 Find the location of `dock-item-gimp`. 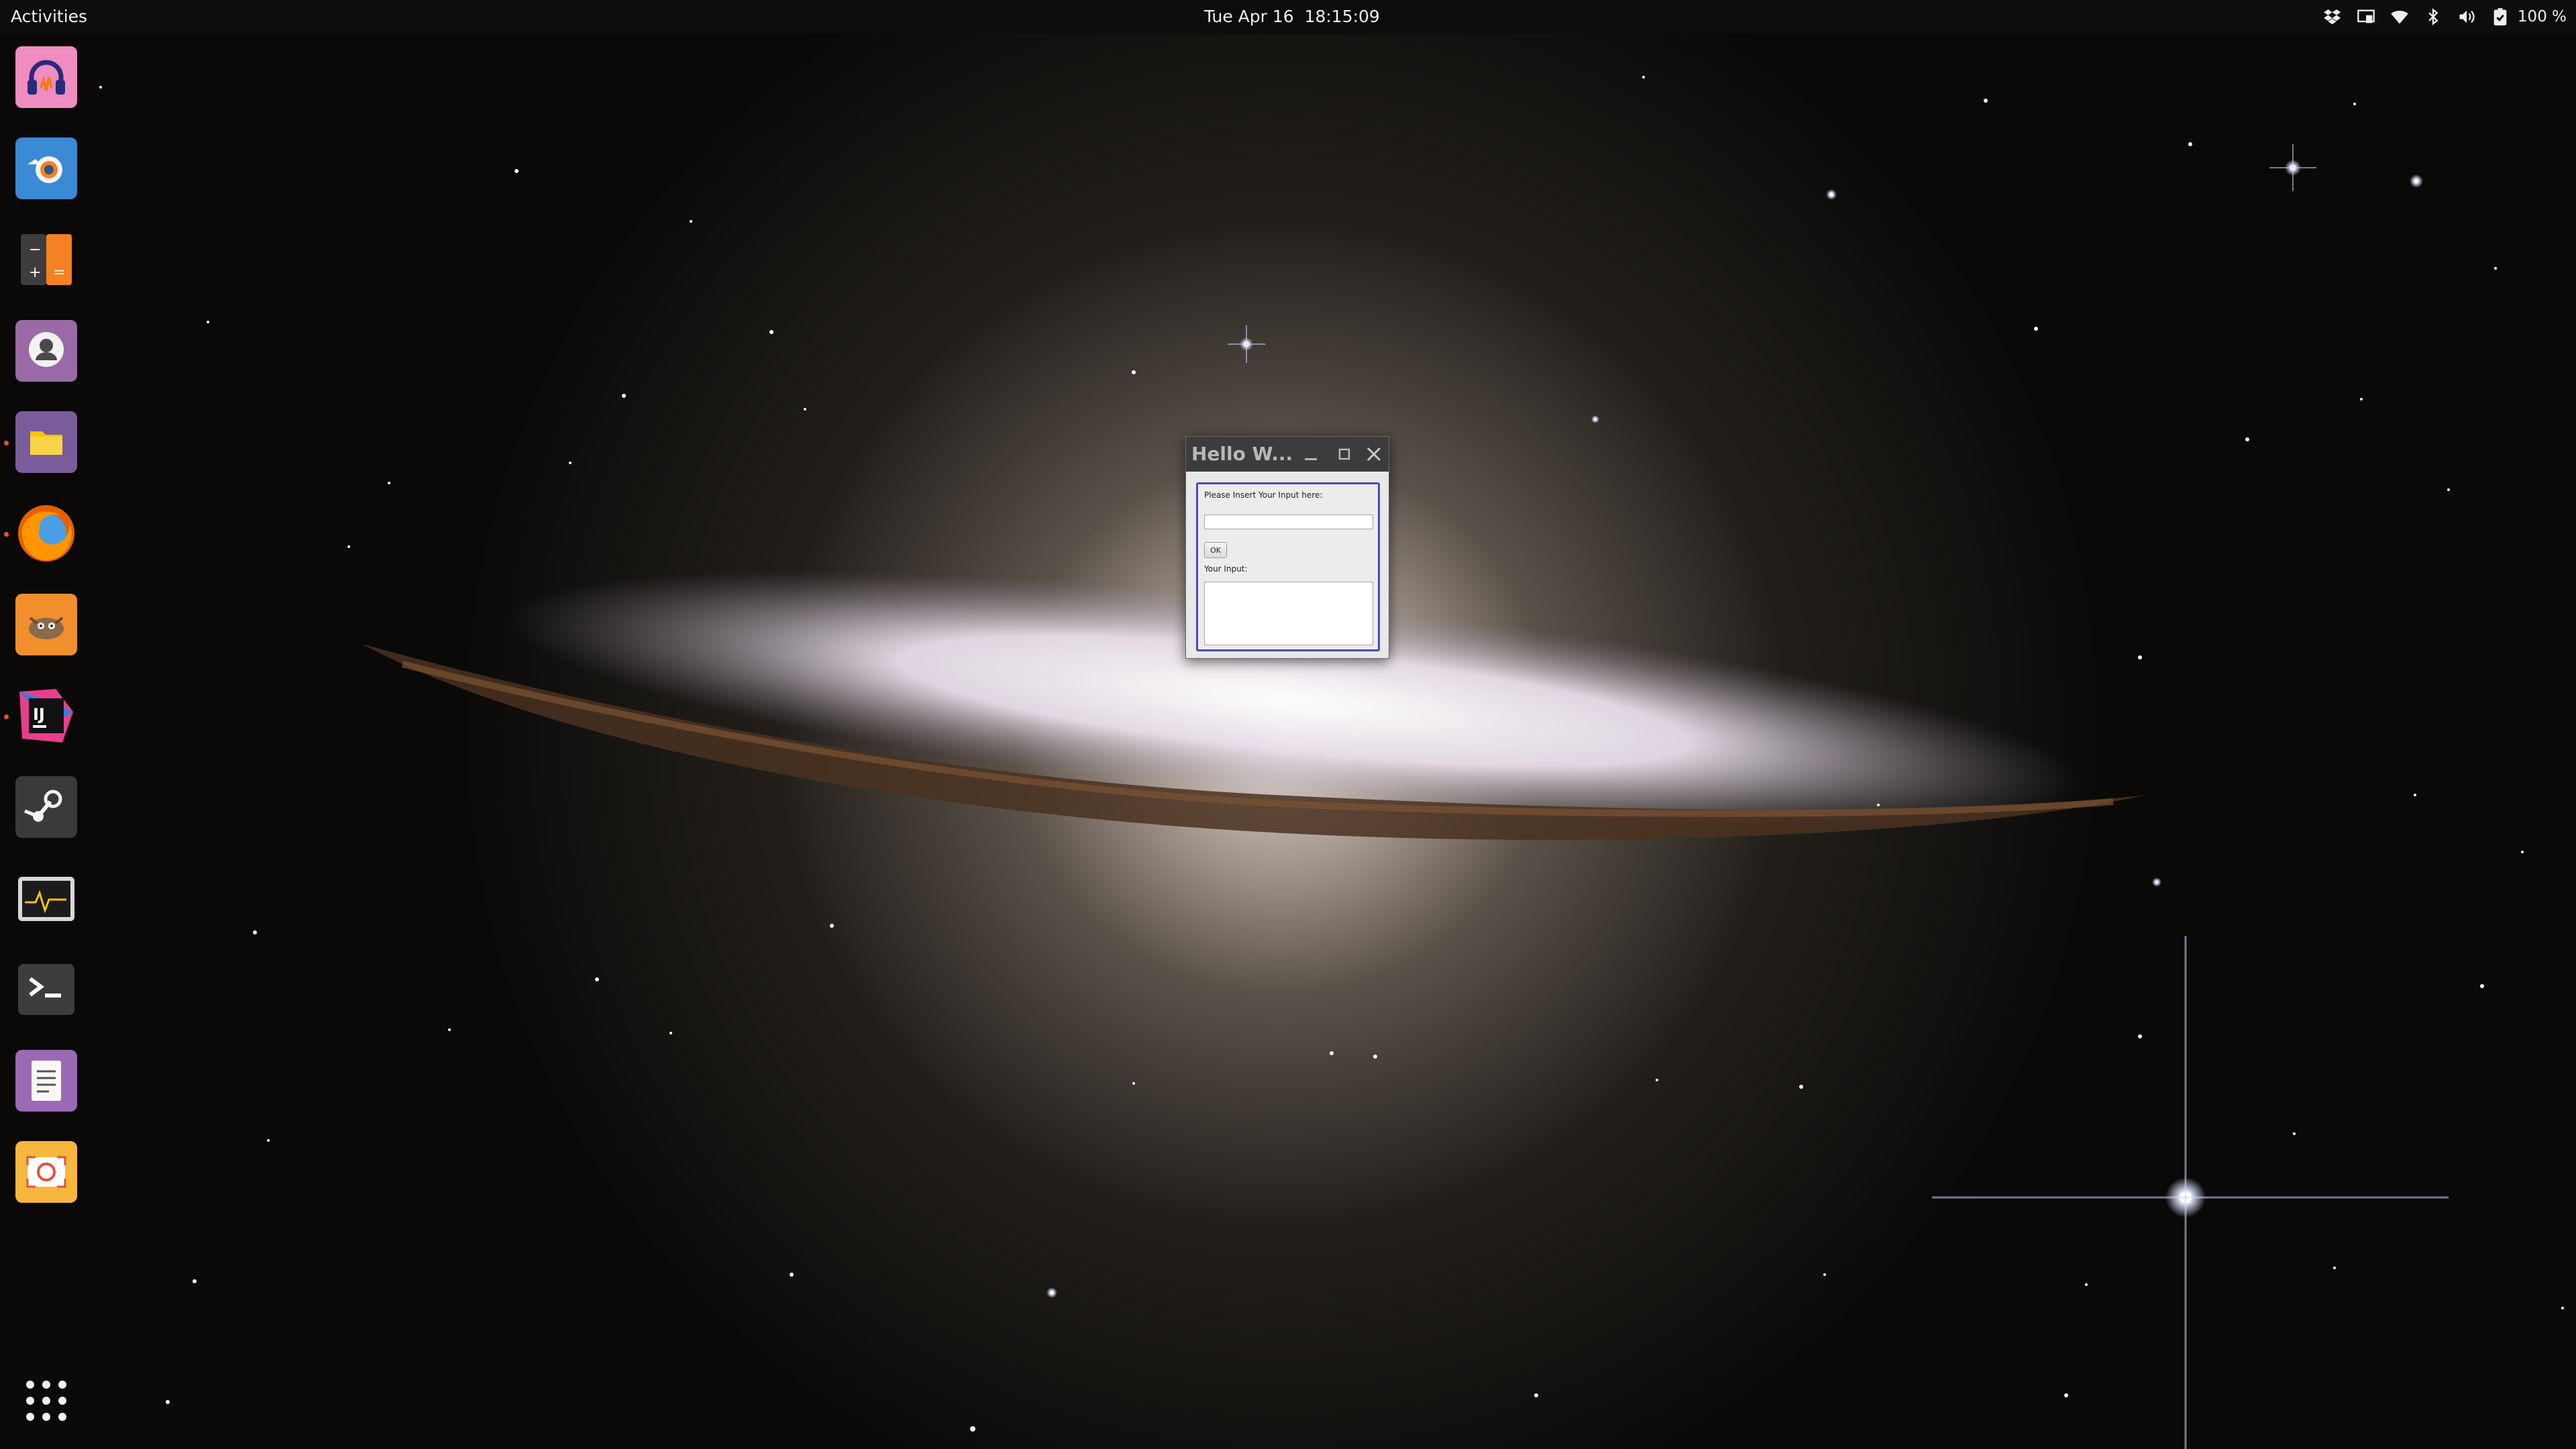

dock-item-gimp is located at coordinates (46, 624).